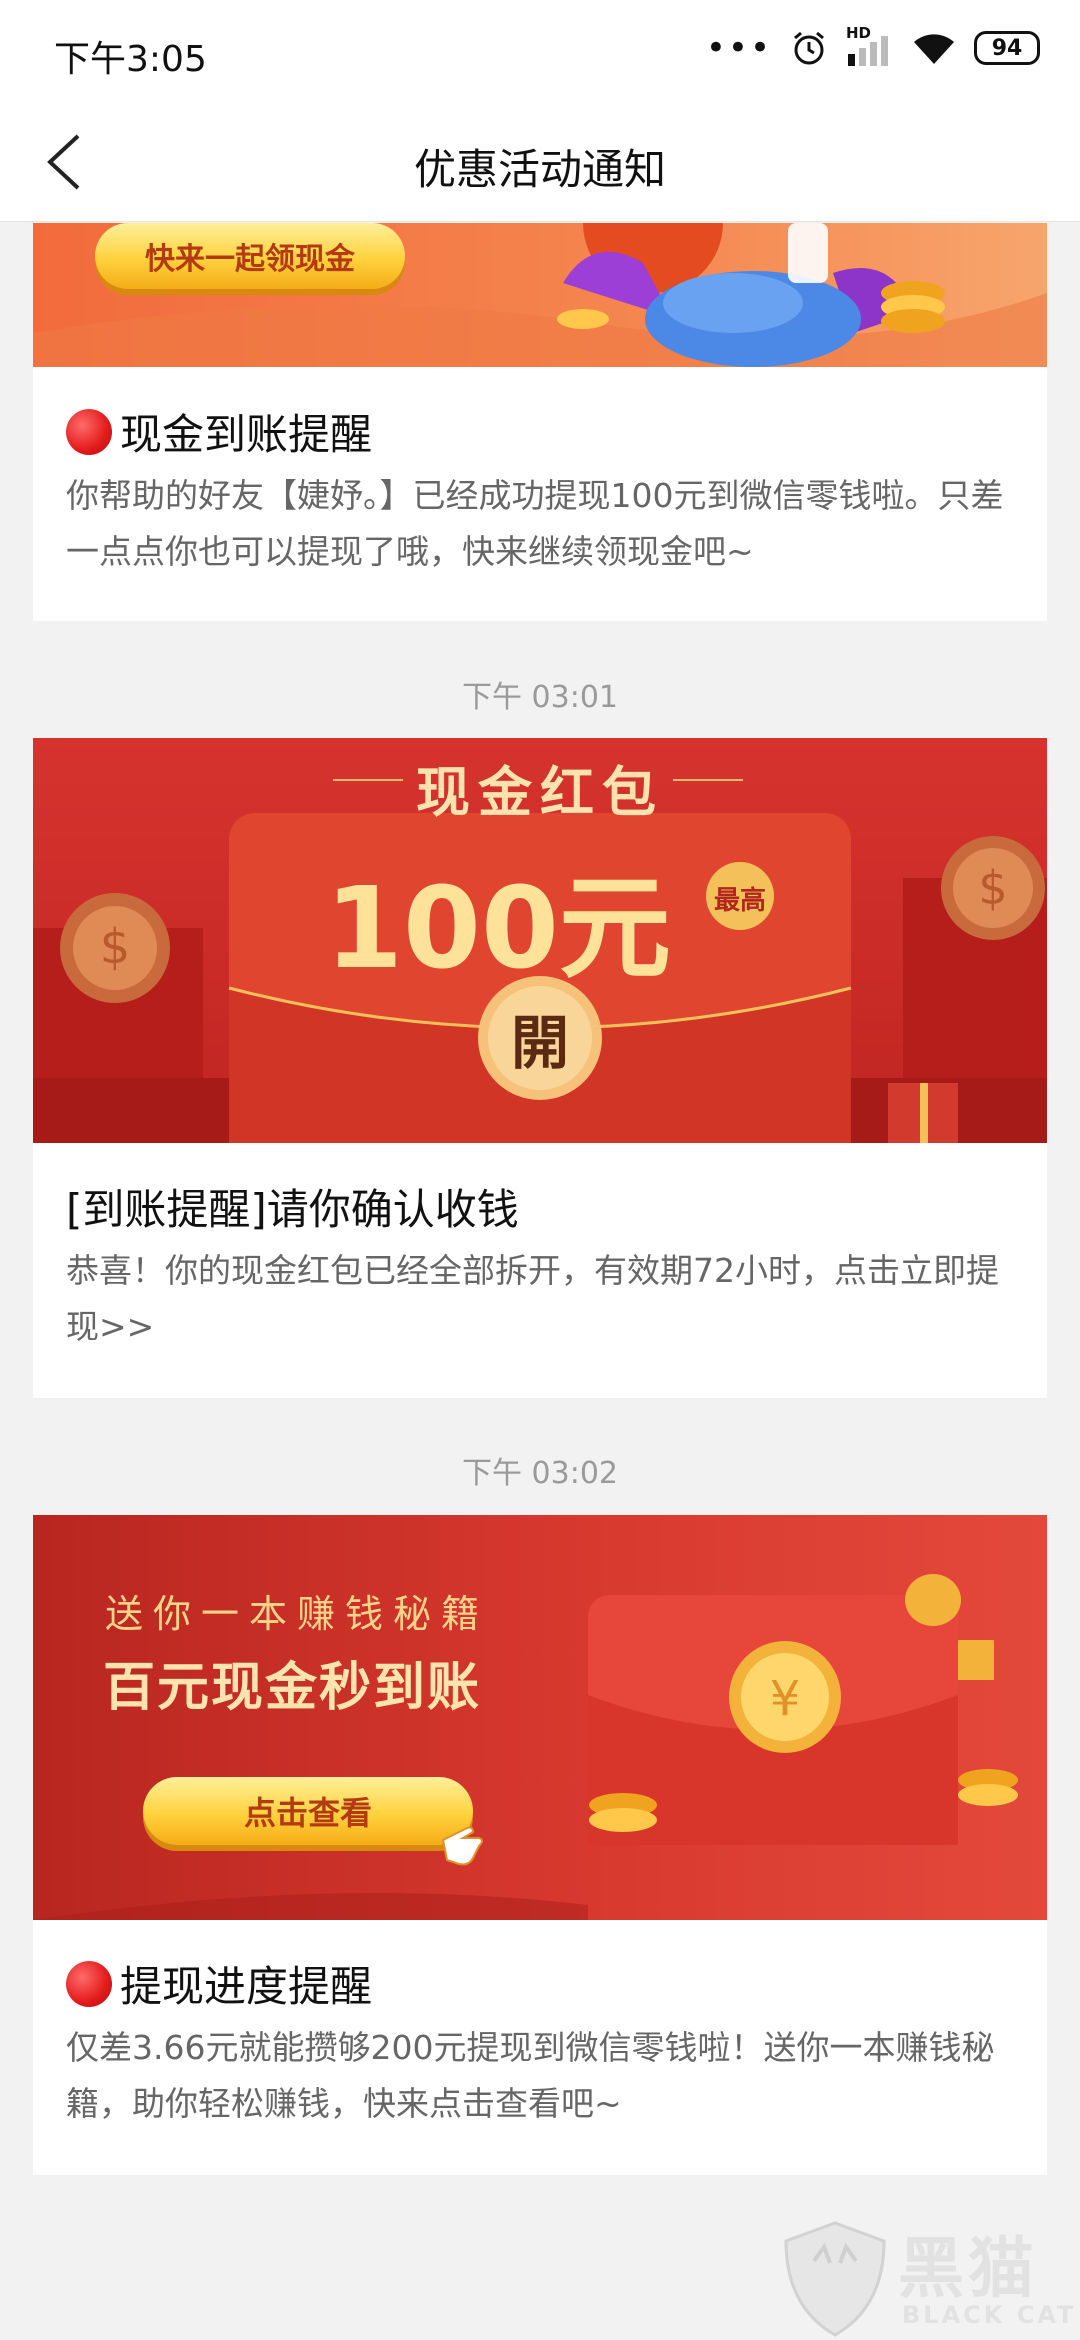  What do you see at coordinates (540, 295) in the screenshot?
I see `promo-banner: 快来一起领现金` at bounding box center [540, 295].